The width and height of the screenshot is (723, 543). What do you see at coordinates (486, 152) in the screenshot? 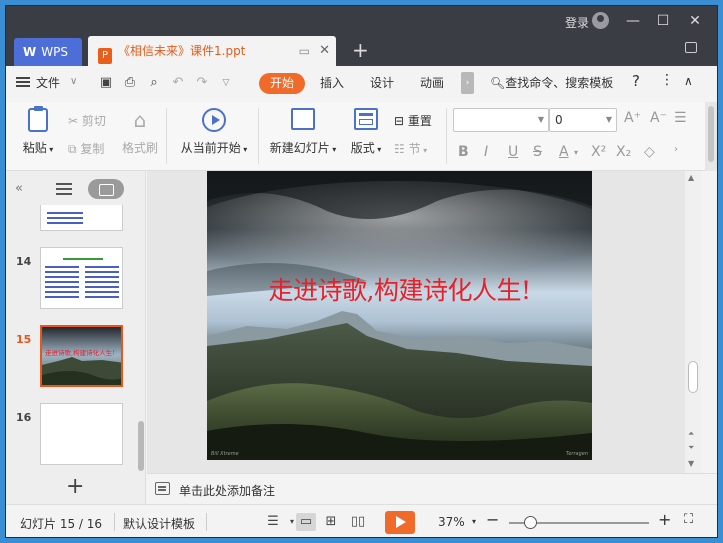
I see `italic-icon: I` at bounding box center [486, 152].